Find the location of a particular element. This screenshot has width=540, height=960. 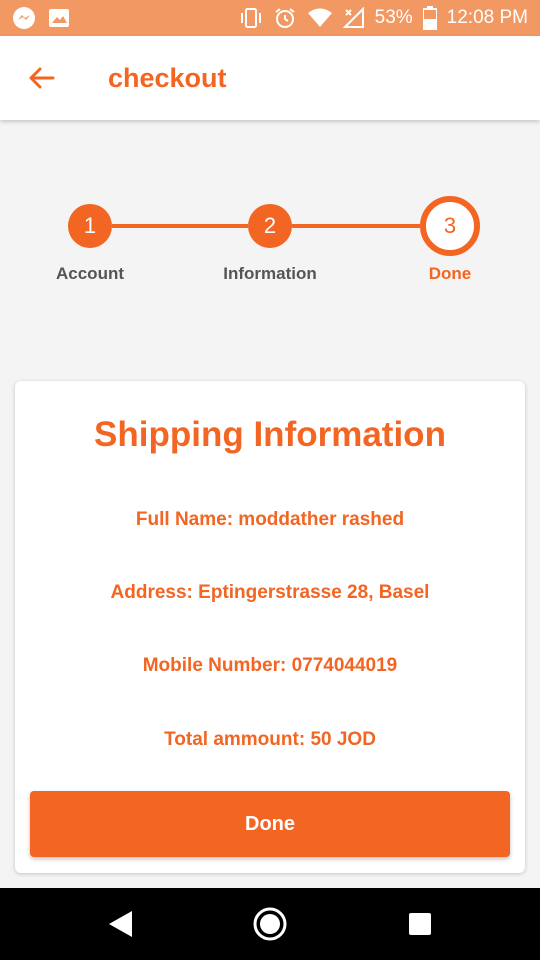

mobile-number-text: Mobile Number: 0774044019 is located at coordinates (270, 665).